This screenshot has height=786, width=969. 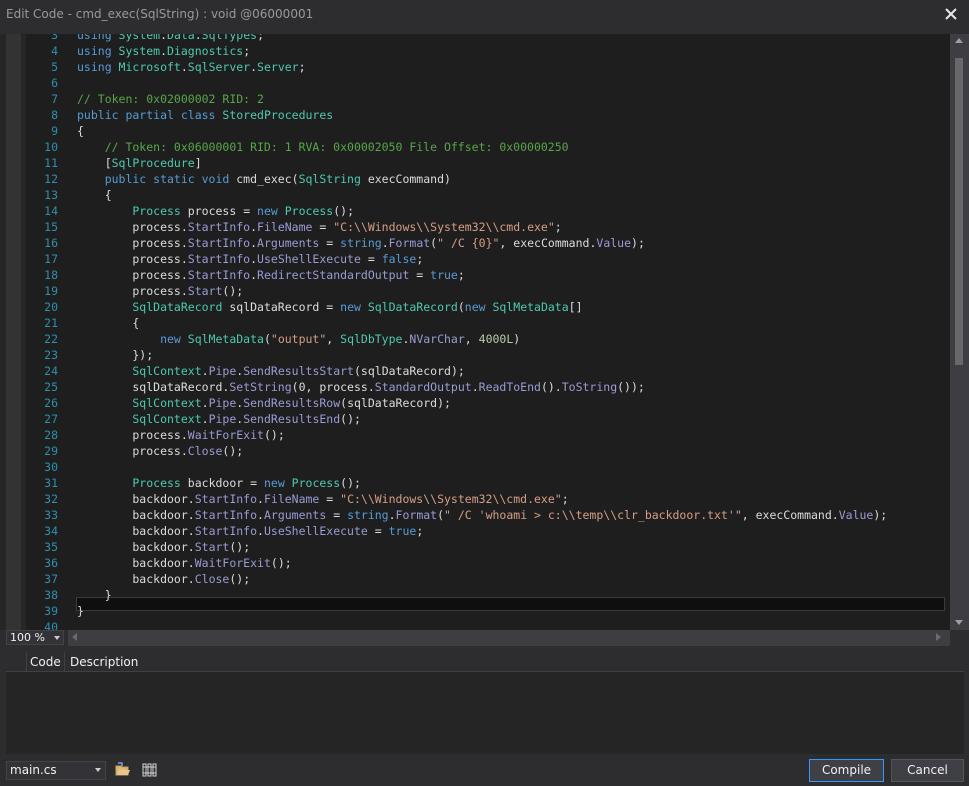 What do you see at coordinates (288, 243) in the screenshot?
I see `code-token: Arguments` at bounding box center [288, 243].